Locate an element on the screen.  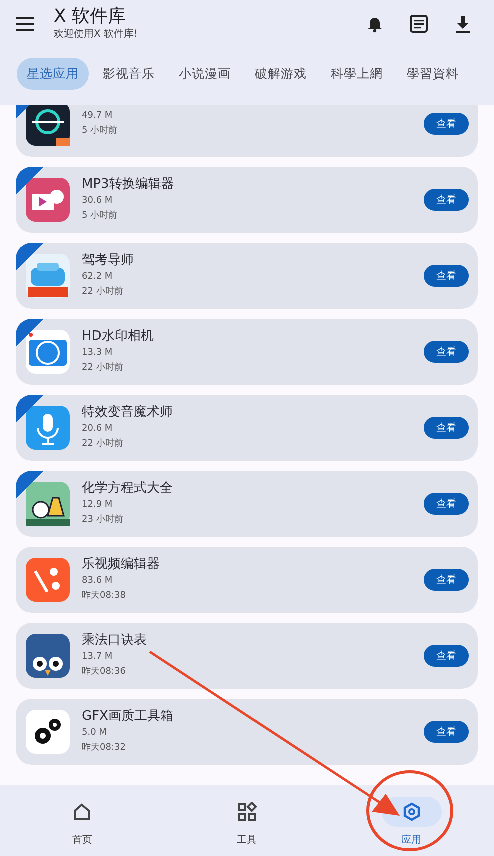
category-tab: 小说漫画 is located at coordinates (205, 74).